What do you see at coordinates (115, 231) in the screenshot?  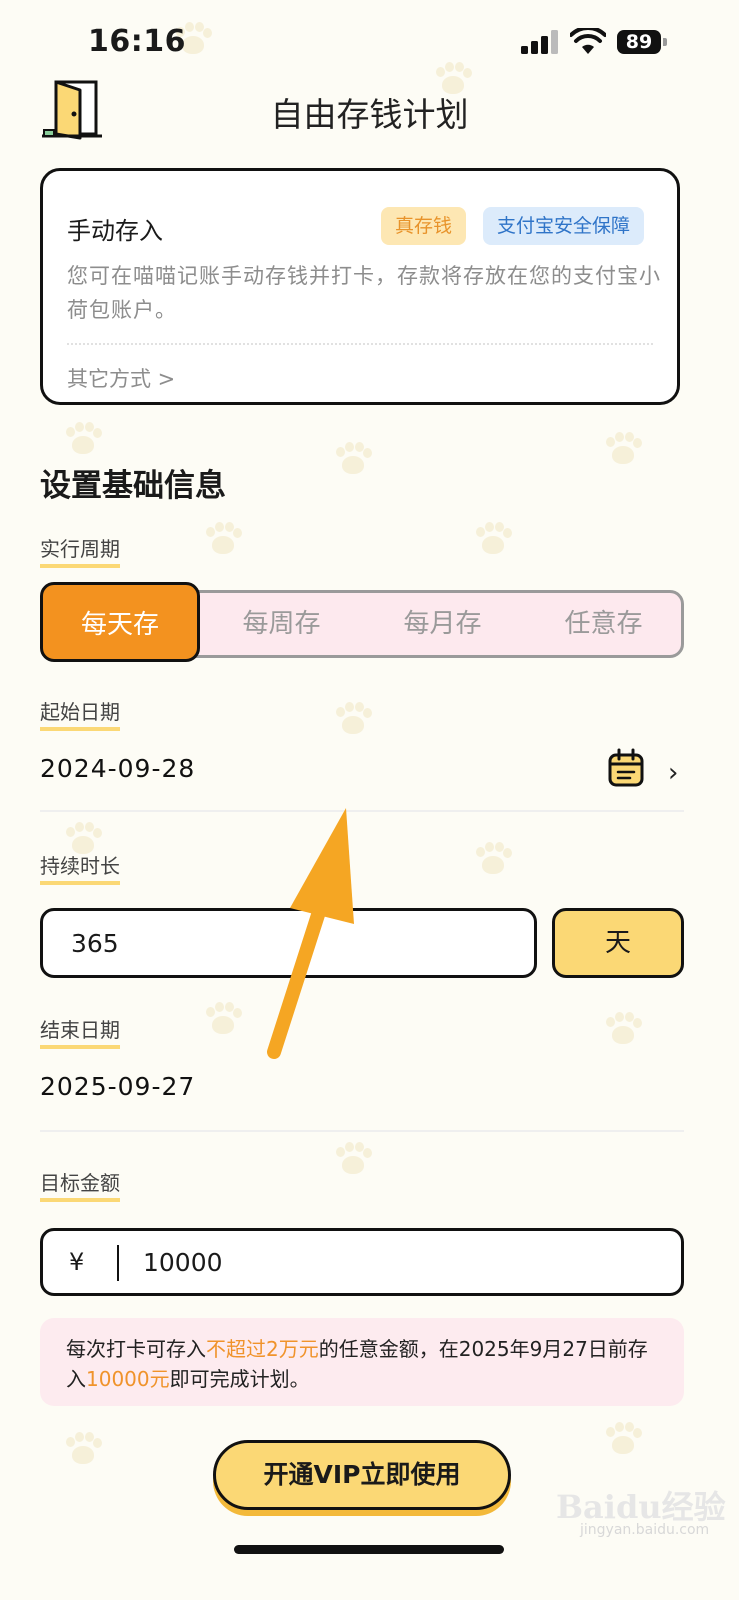 I see `deposit-method-title: 手动存入` at bounding box center [115, 231].